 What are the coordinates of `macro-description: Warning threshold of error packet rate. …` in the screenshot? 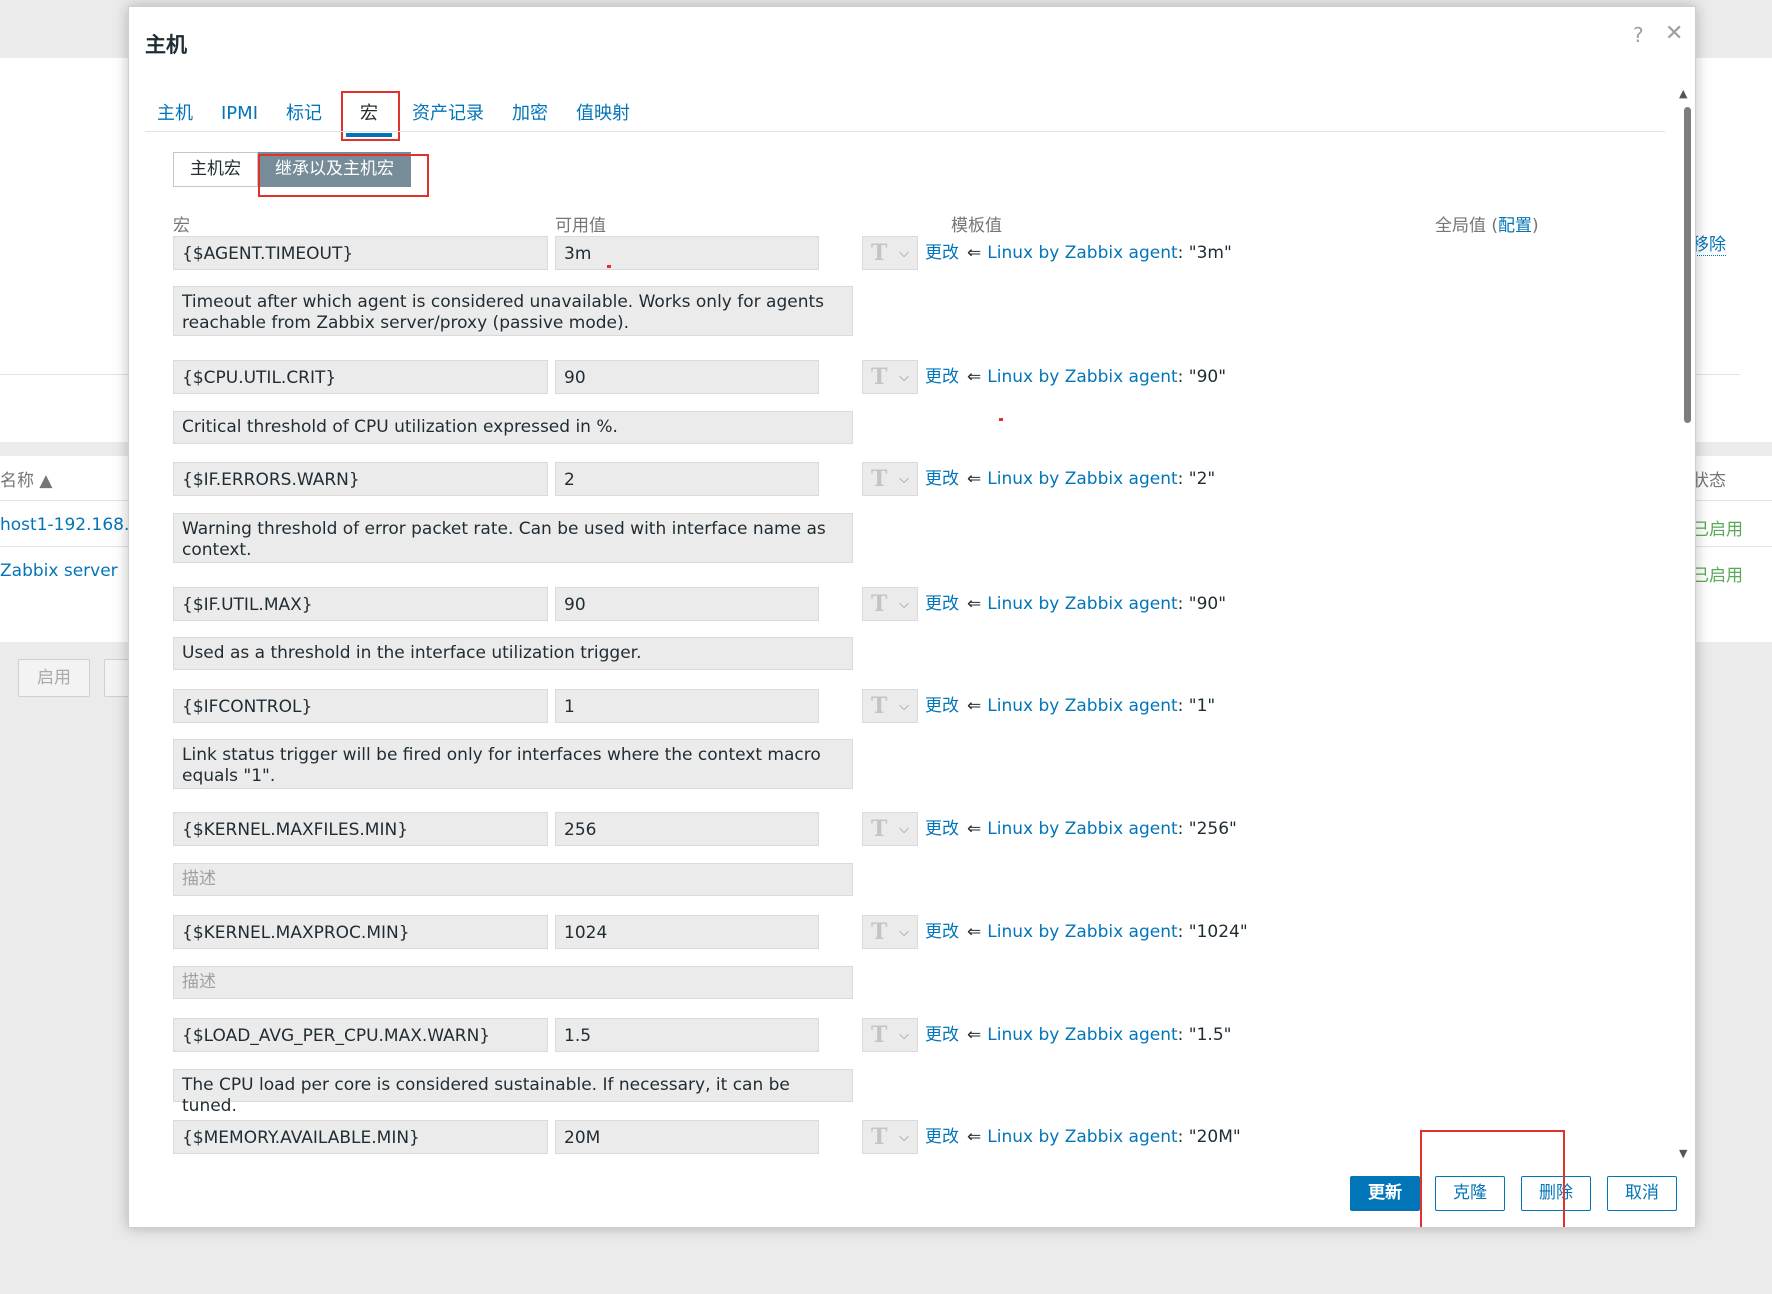 It's located at (513, 538).